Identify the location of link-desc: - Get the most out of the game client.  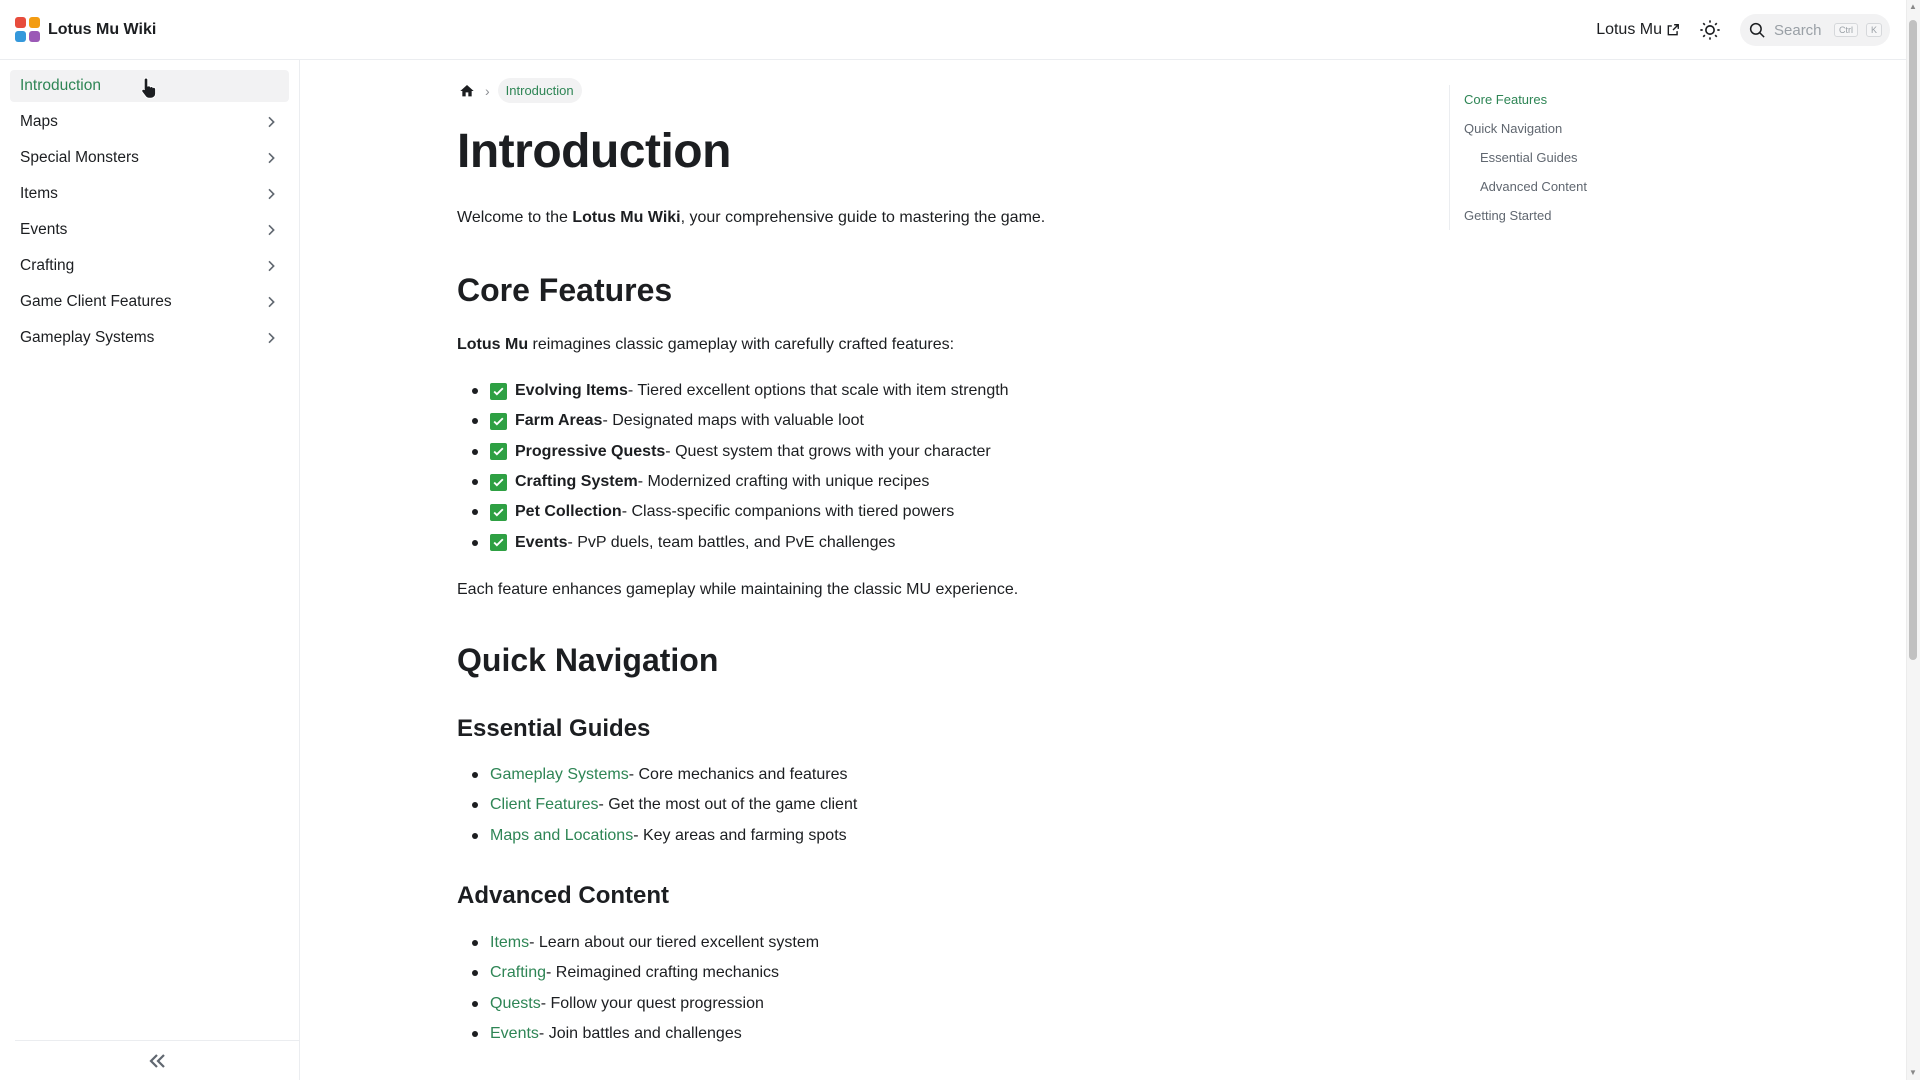
(728, 805).